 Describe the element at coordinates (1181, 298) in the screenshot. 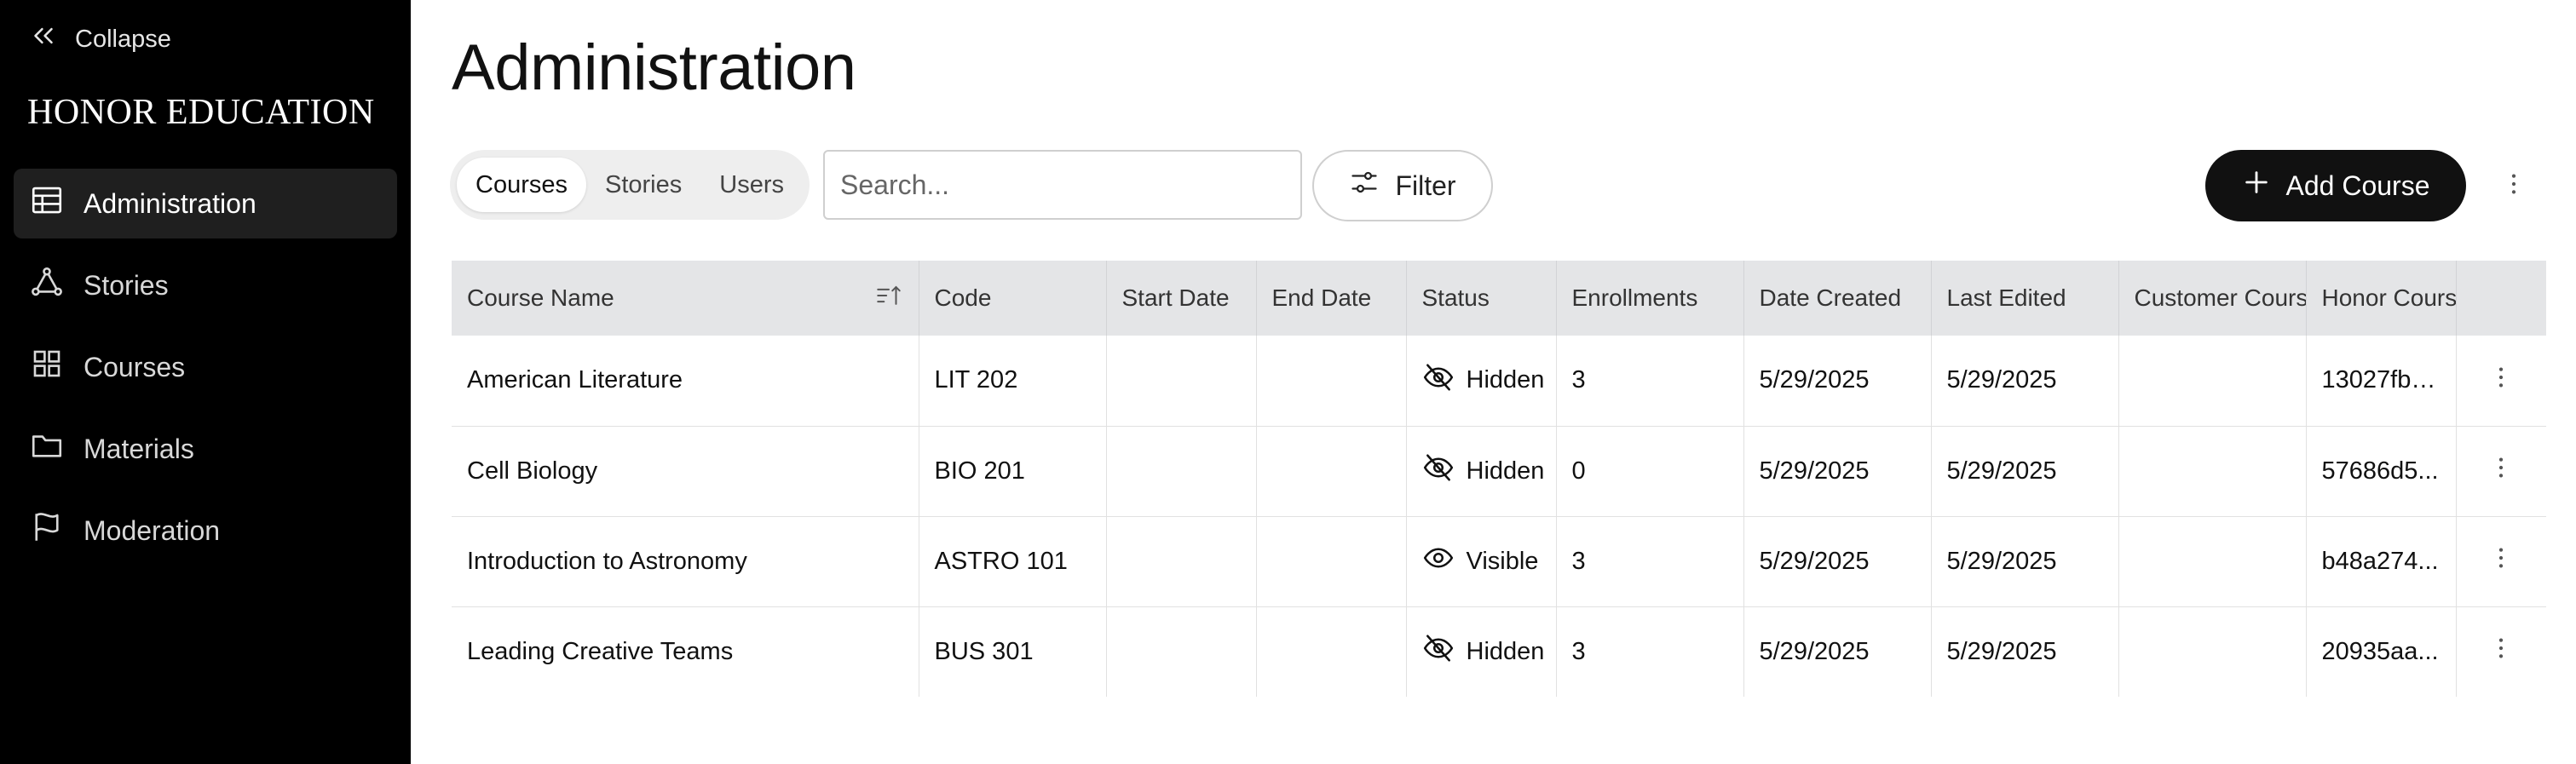

I see `column-header-start-date: Start Date` at that location.